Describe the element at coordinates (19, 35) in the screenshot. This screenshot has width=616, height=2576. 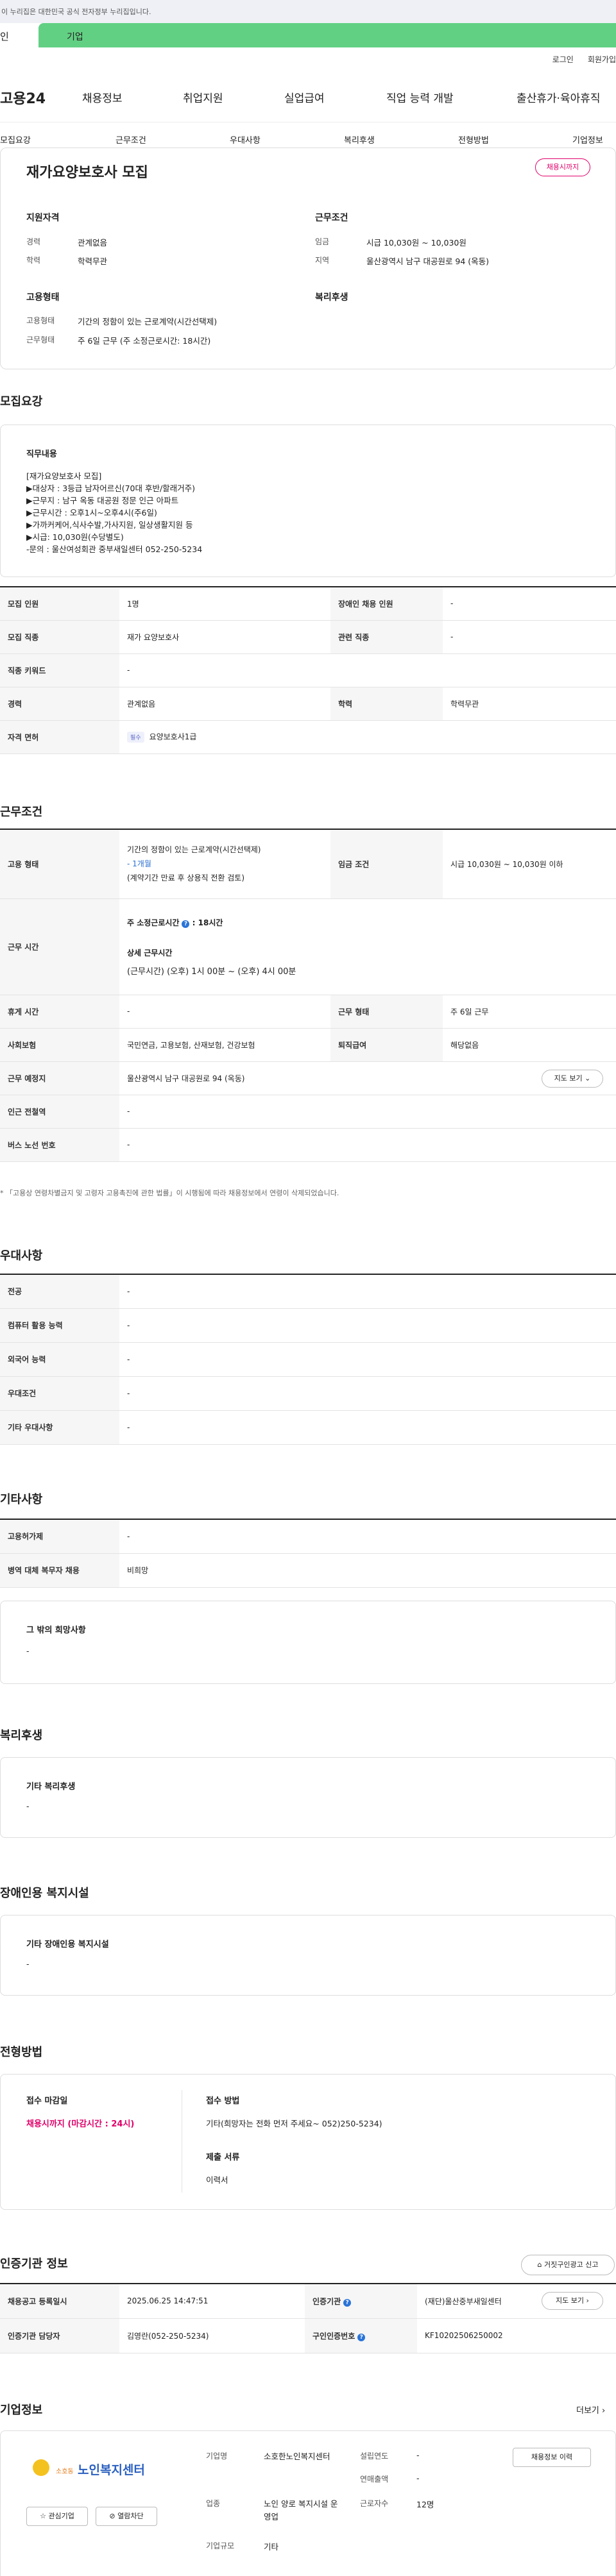
I see `tab-personal: 인` at that location.